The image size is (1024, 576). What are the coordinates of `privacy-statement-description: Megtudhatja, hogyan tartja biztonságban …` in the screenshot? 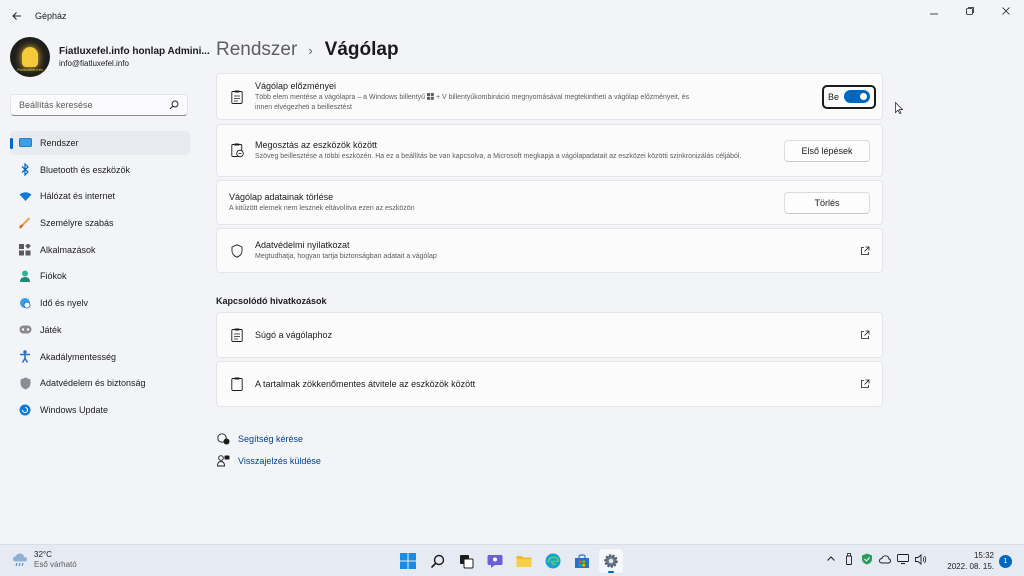 It's located at (346, 256).